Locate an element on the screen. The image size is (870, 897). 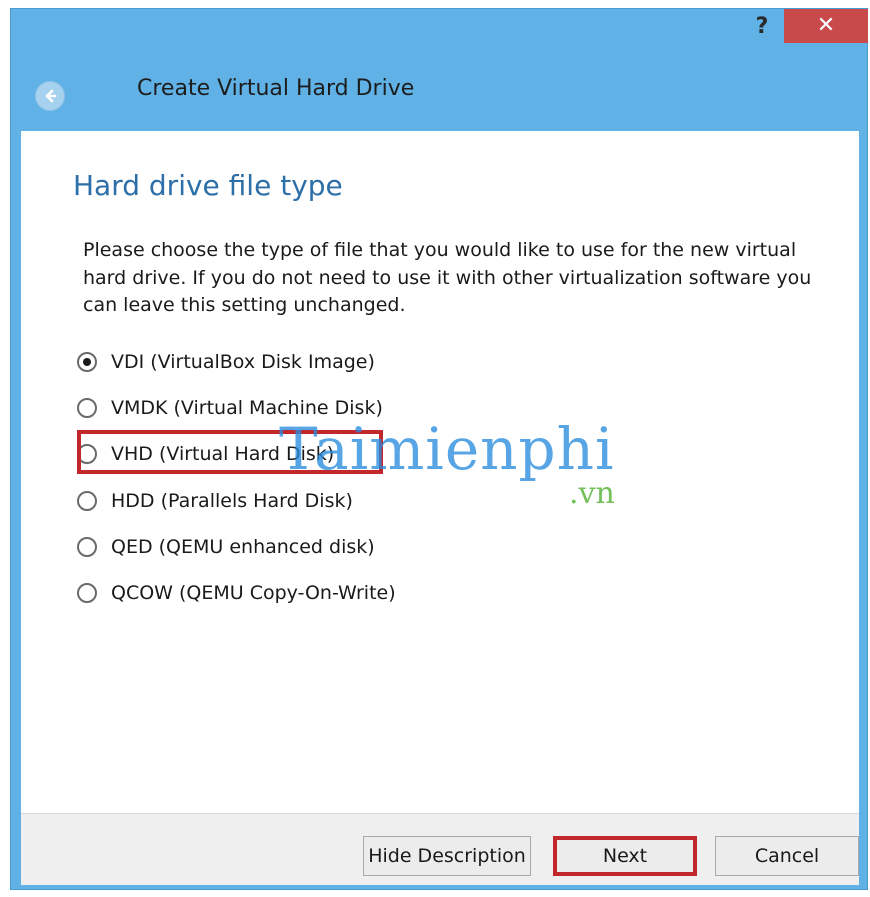
watermark-logo: Taimienphi is located at coordinates (447, 449).